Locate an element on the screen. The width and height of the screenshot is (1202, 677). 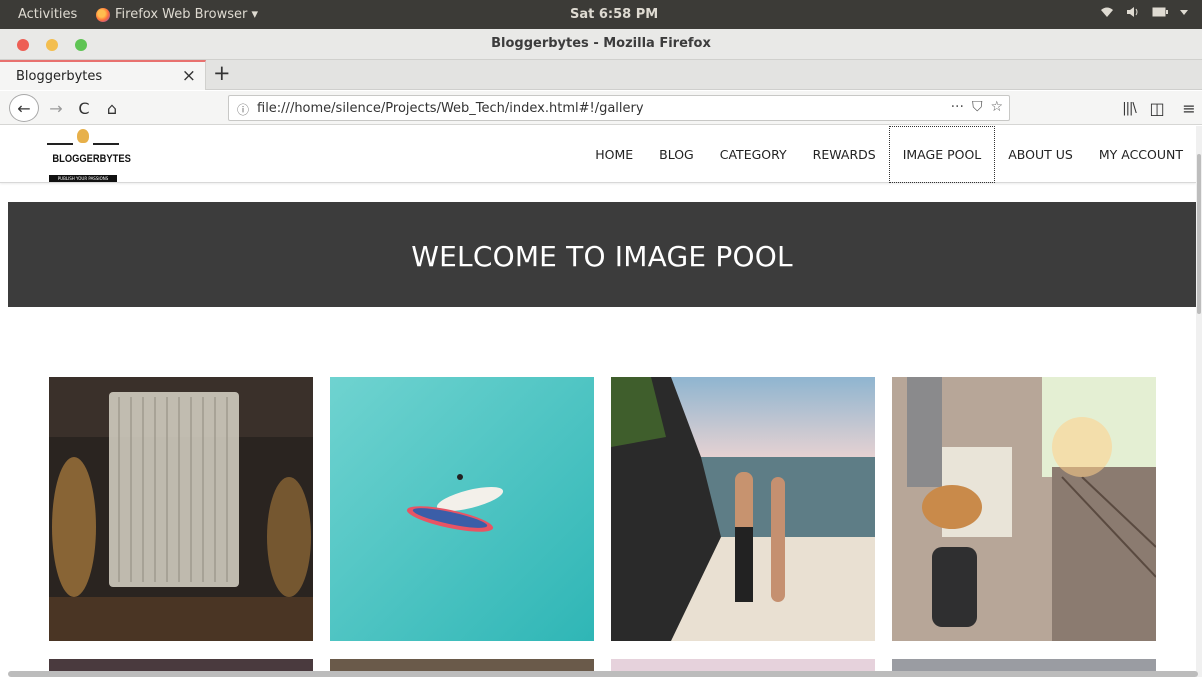
site-logo: BLOGGERBYTES PUBLISH YOUR PASSIONS is located at coordinates (89, 156).